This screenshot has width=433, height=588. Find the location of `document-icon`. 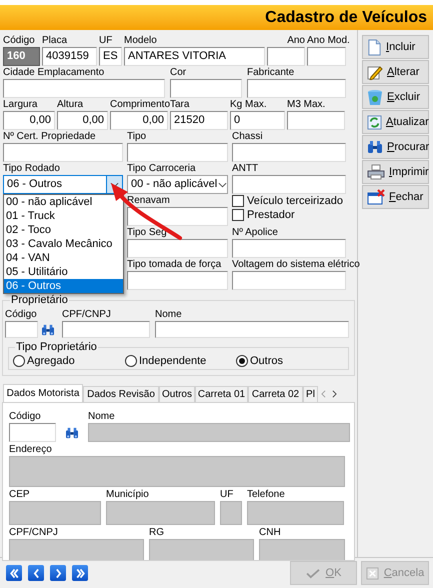

document-icon is located at coordinates (374, 47).